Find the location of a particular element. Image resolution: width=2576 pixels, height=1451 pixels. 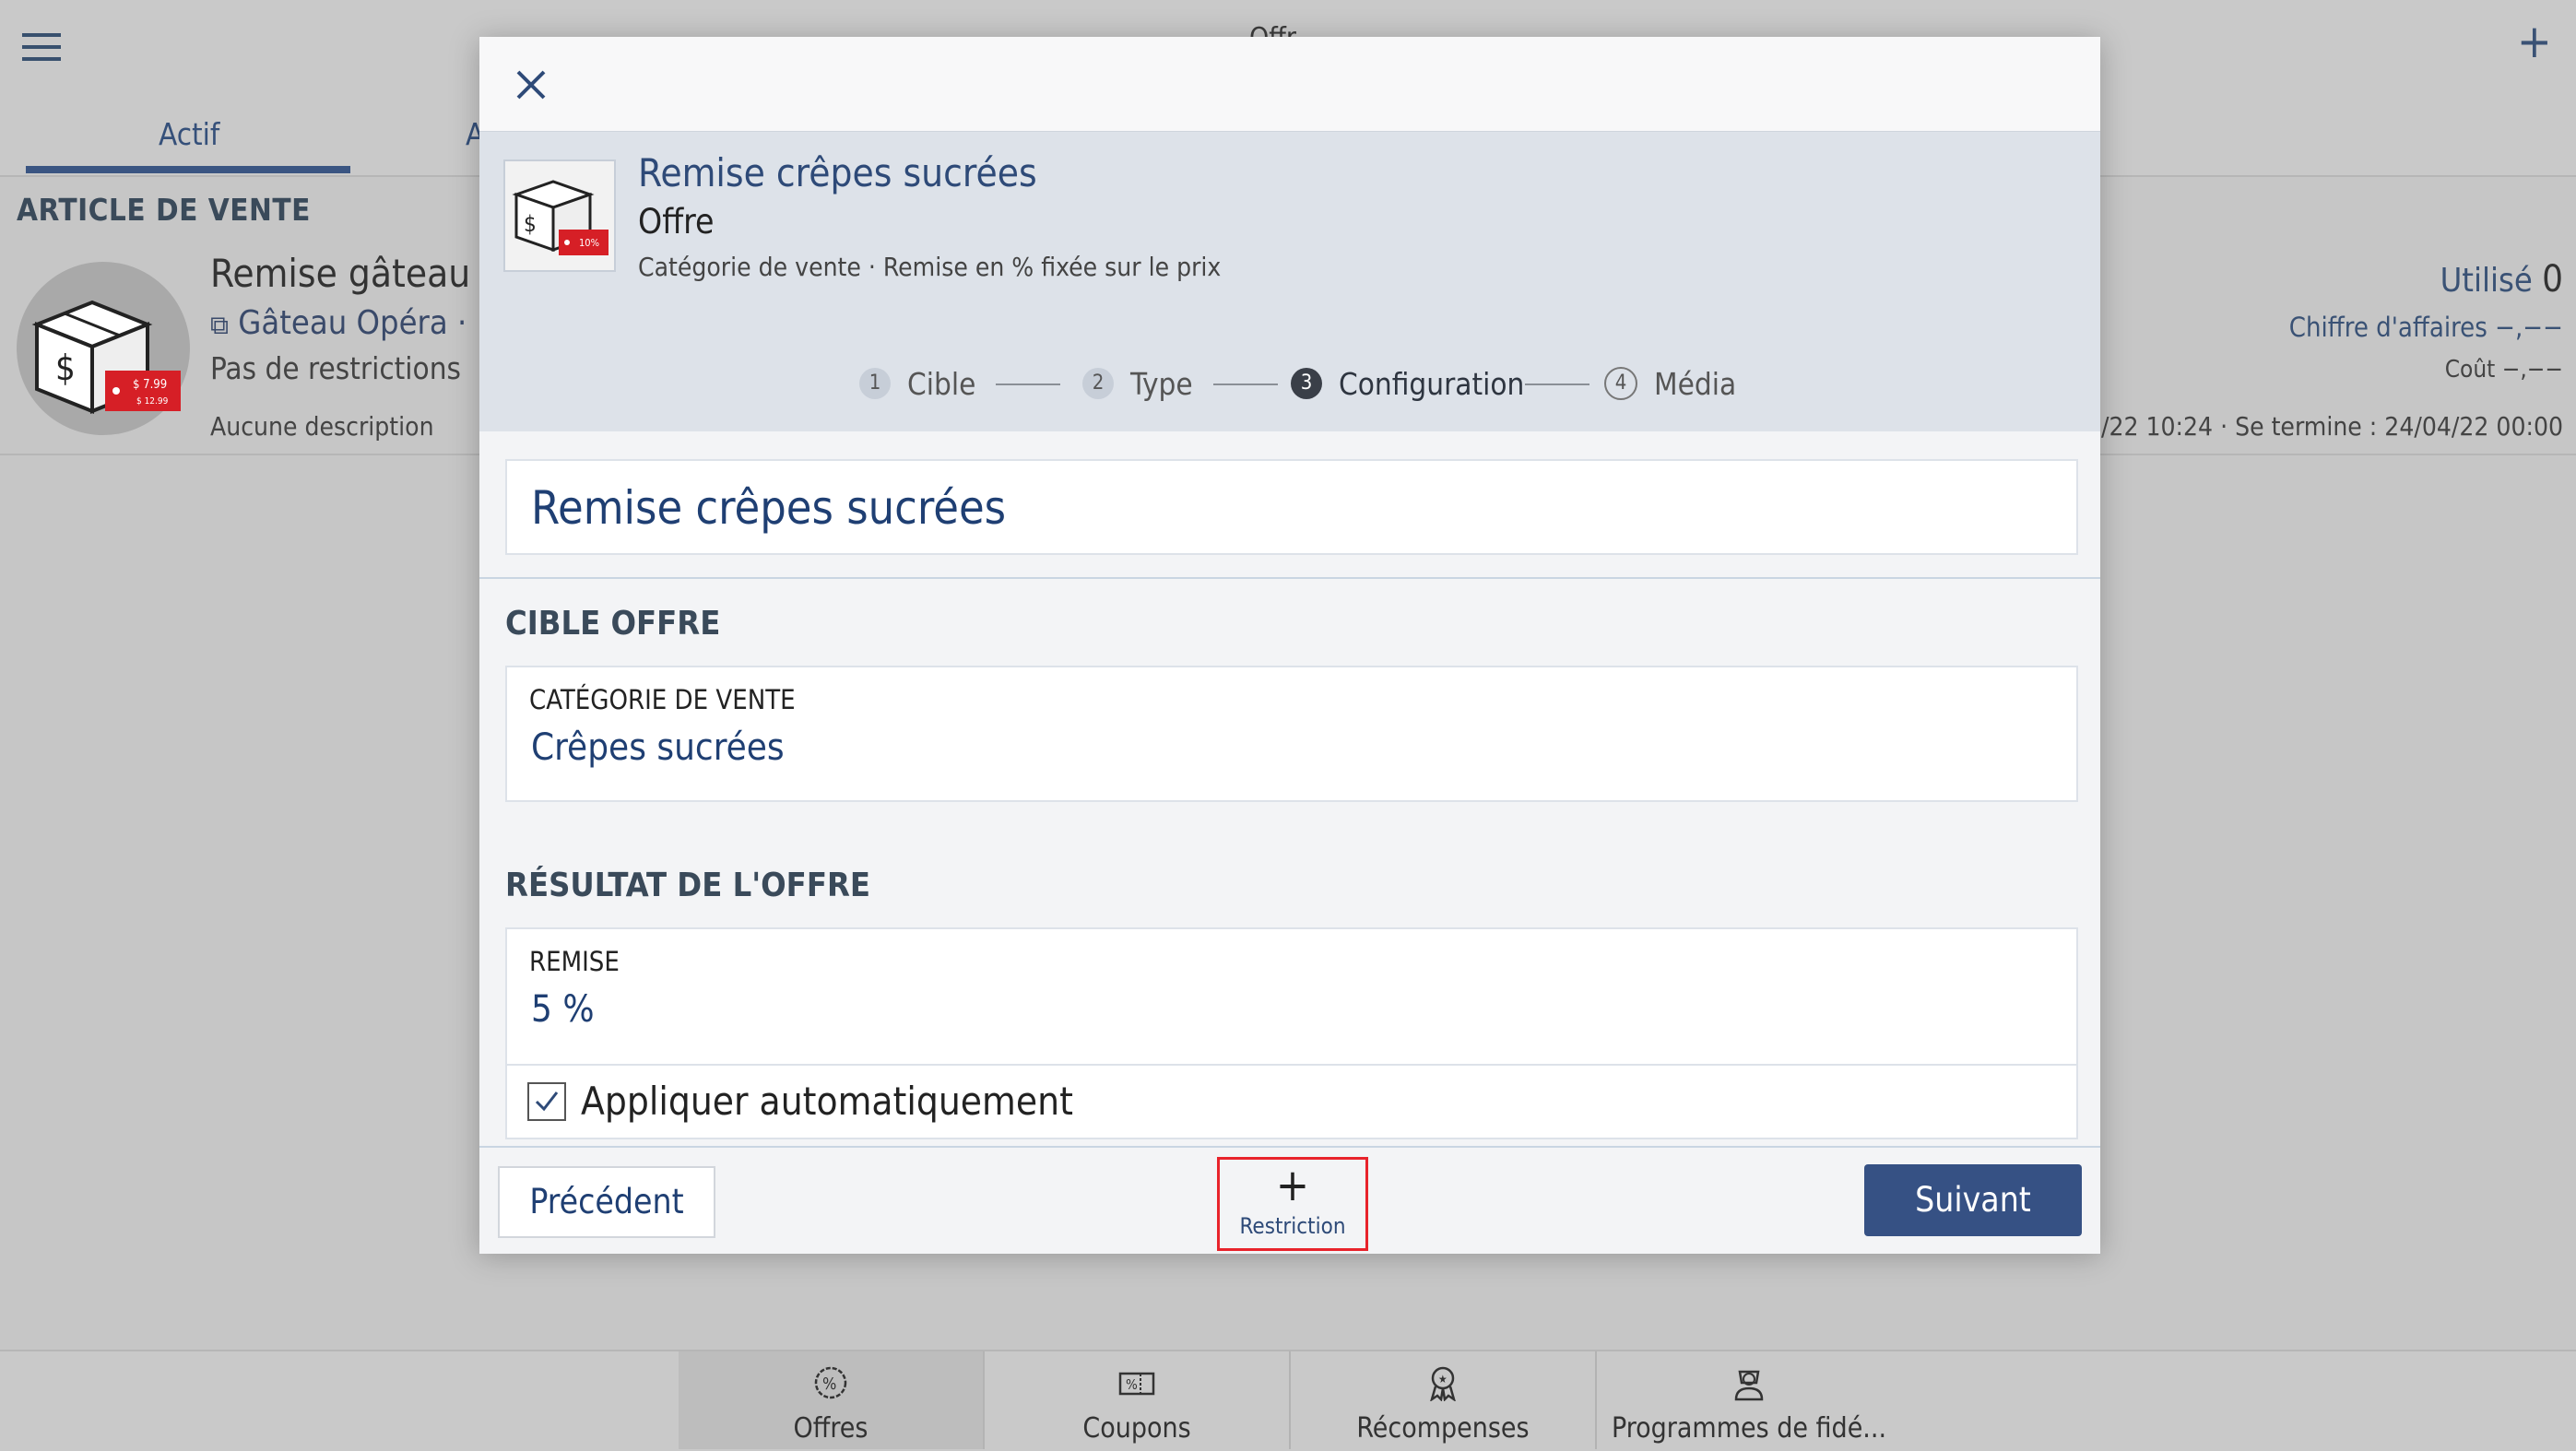

auto-apply-checkbox is located at coordinates (546, 1101).